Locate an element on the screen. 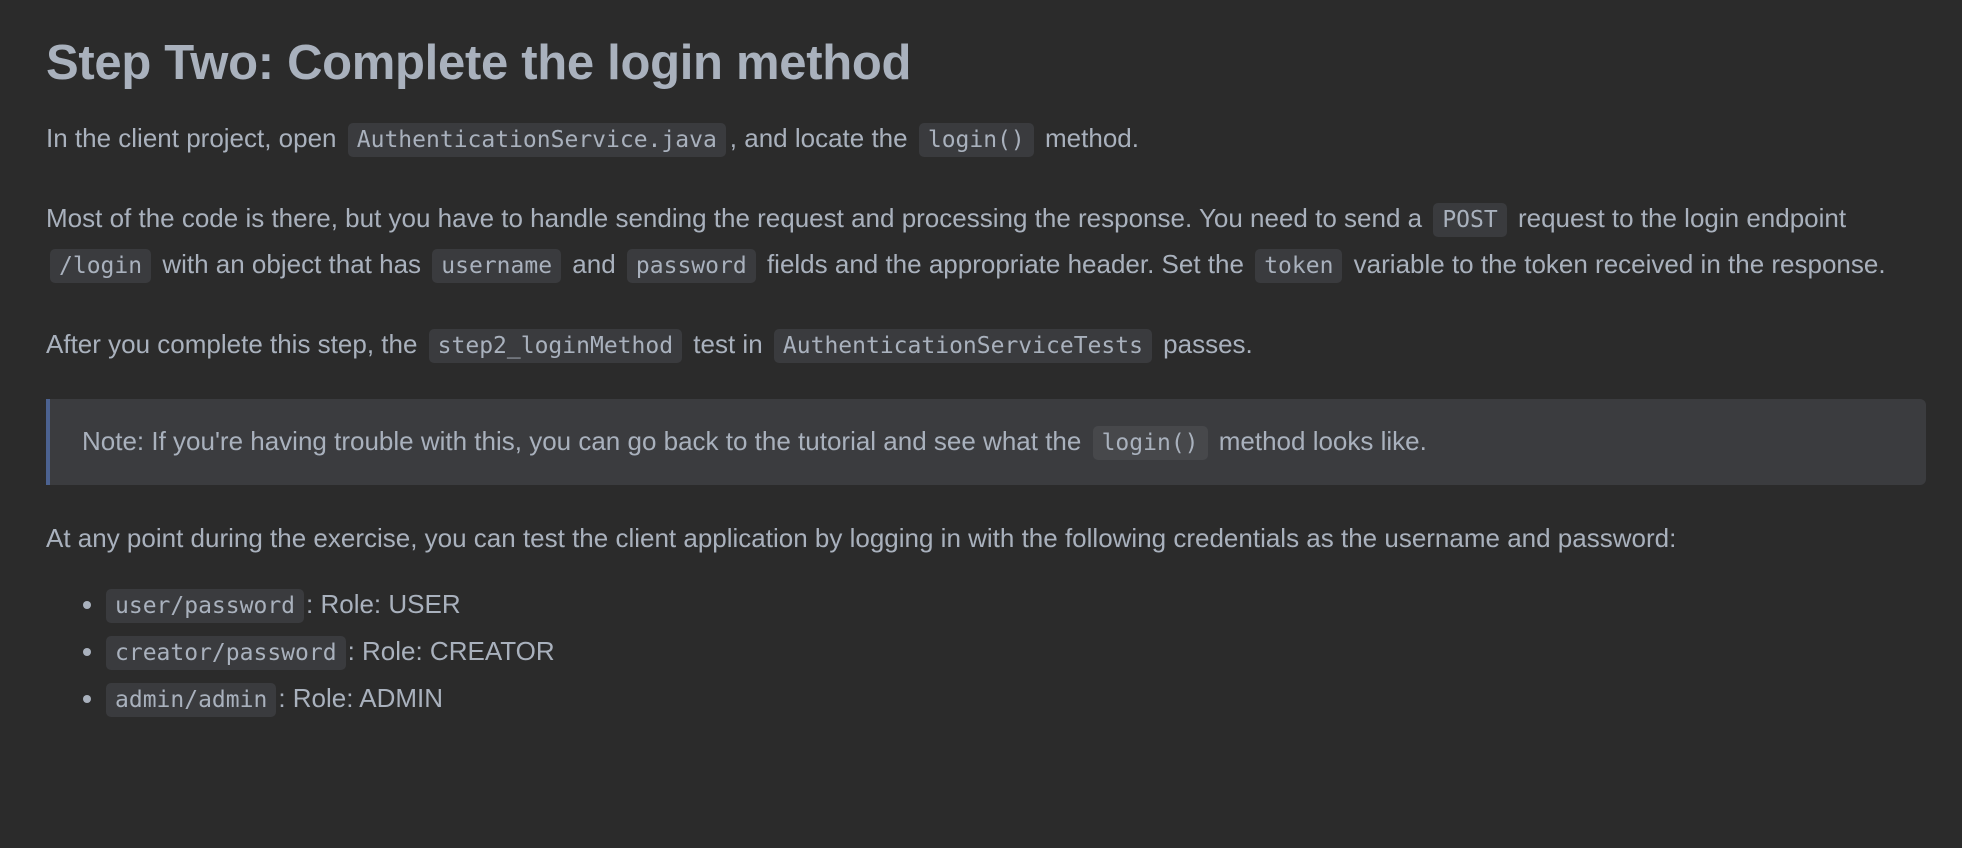 The height and width of the screenshot is (848, 1962). role-text: : Role: CREATOR is located at coordinates (451, 651).